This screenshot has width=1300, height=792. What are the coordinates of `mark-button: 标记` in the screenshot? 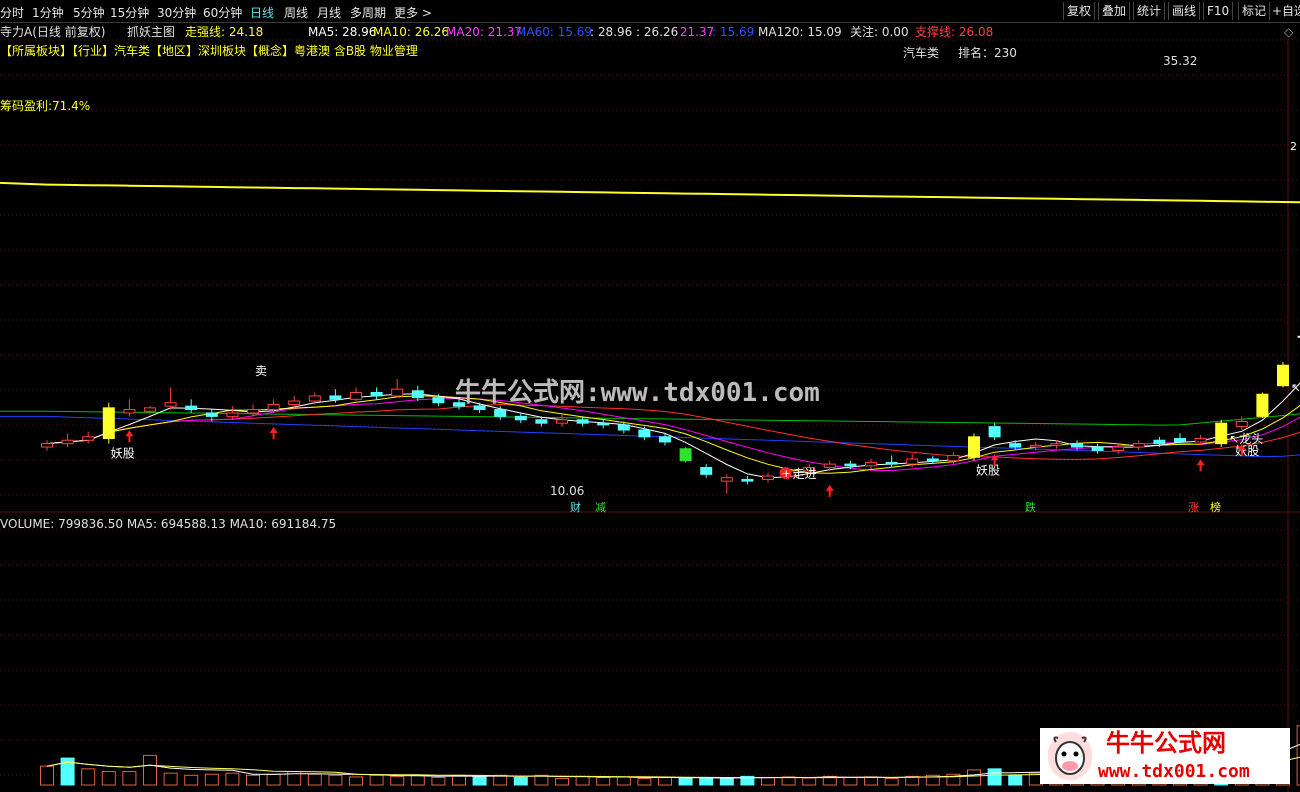 It's located at (1254, 11).